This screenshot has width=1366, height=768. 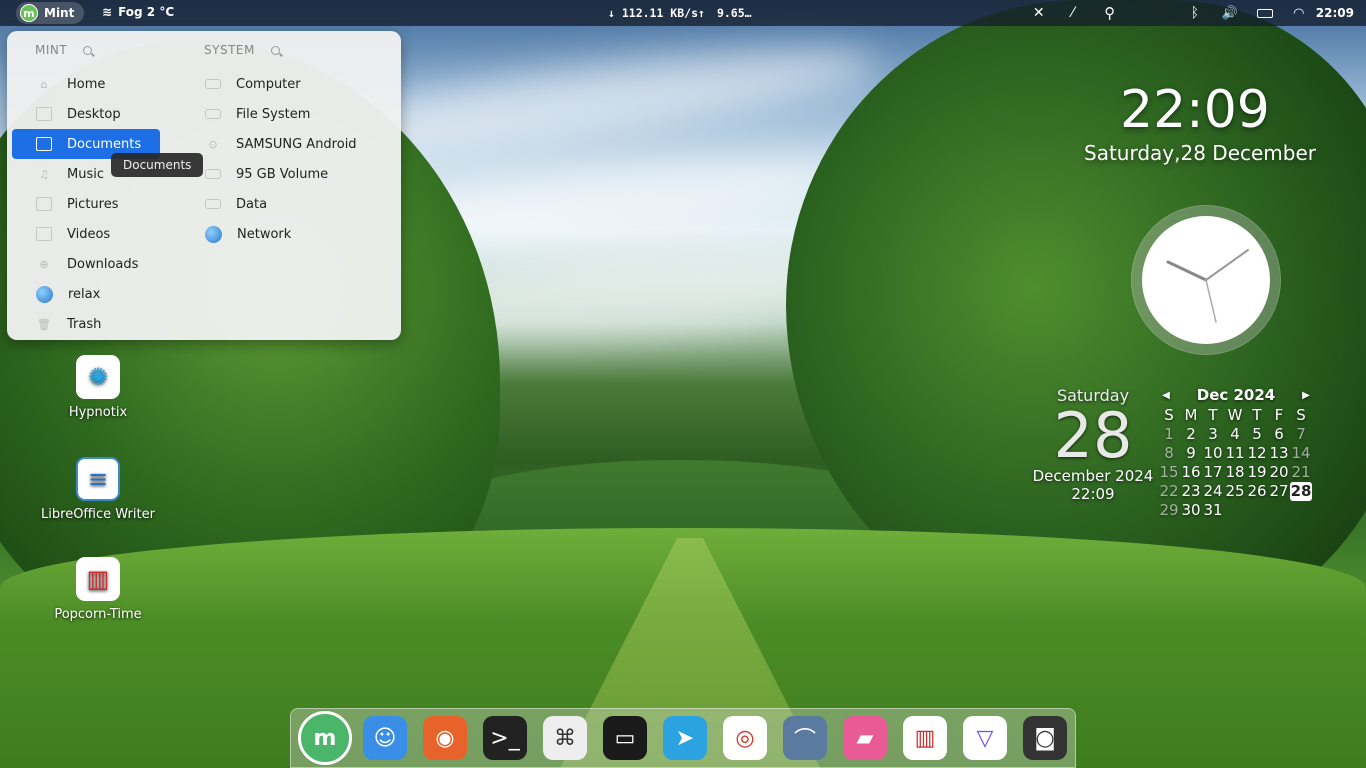 What do you see at coordinates (1257, 491) in the screenshot?
I see `calendar-day: 26` at bounding box center [1257, 491].